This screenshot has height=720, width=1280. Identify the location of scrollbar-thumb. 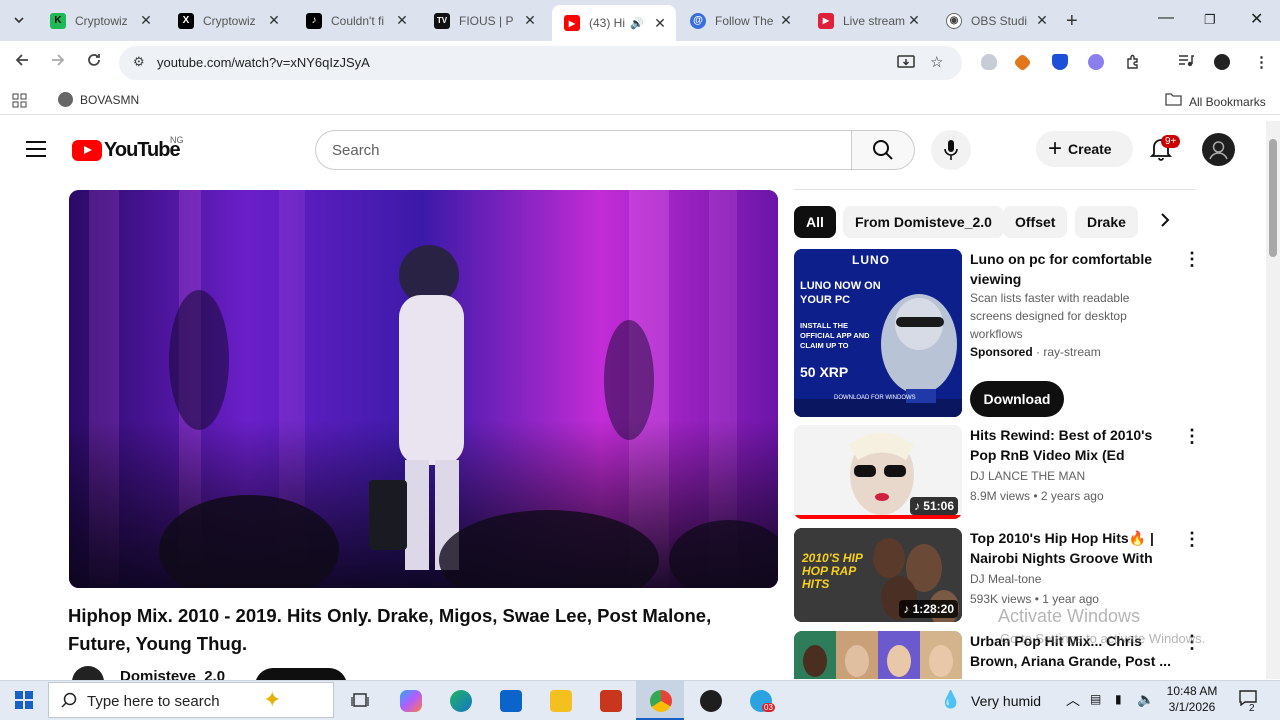
(1273, 198).